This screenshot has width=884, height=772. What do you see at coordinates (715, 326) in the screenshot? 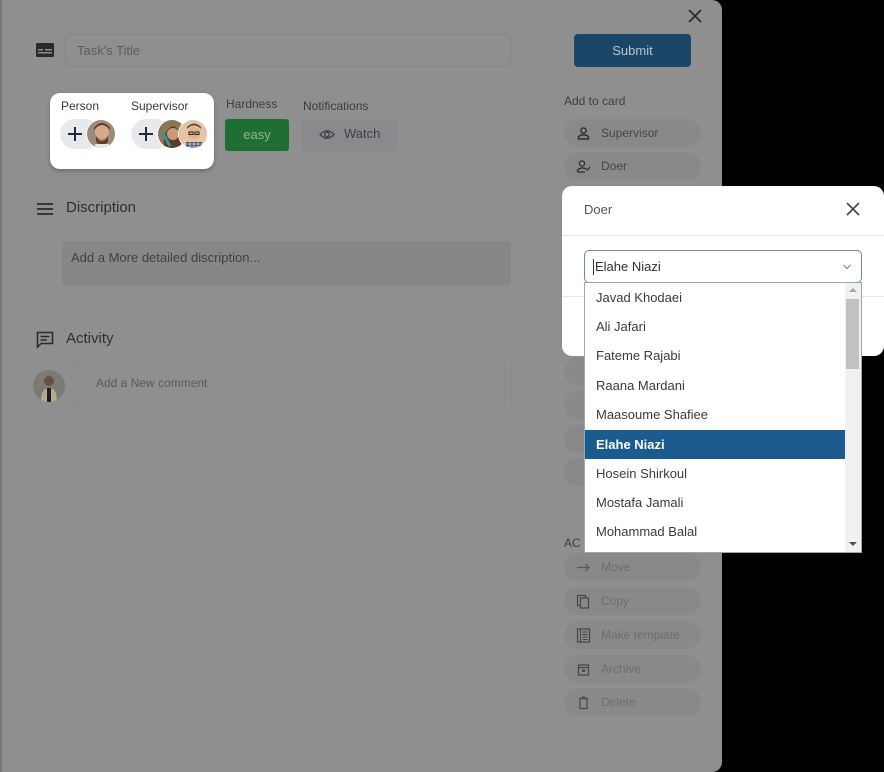
I see `doer-option: Ali Jafari` at bounding box center [715, 326].